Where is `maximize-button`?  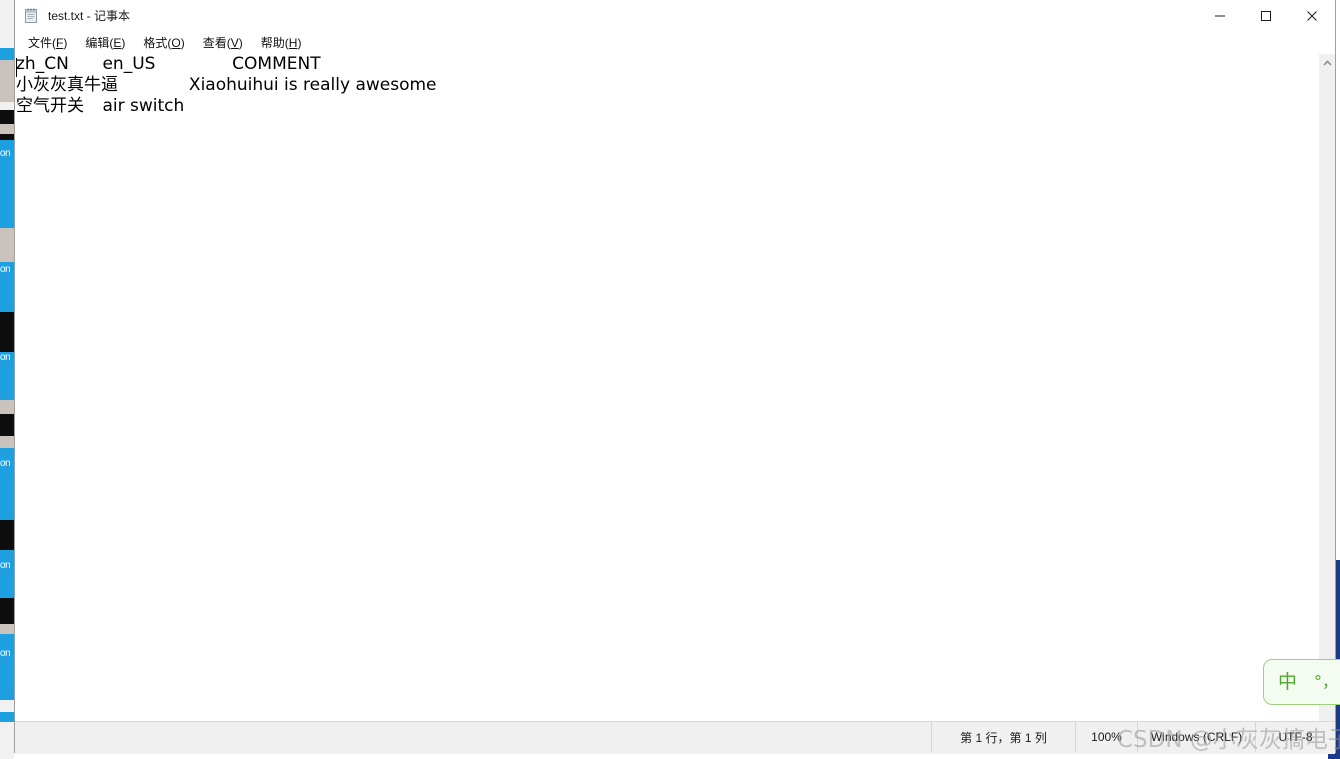 maximize-button is located at coordinates (1266, 15).